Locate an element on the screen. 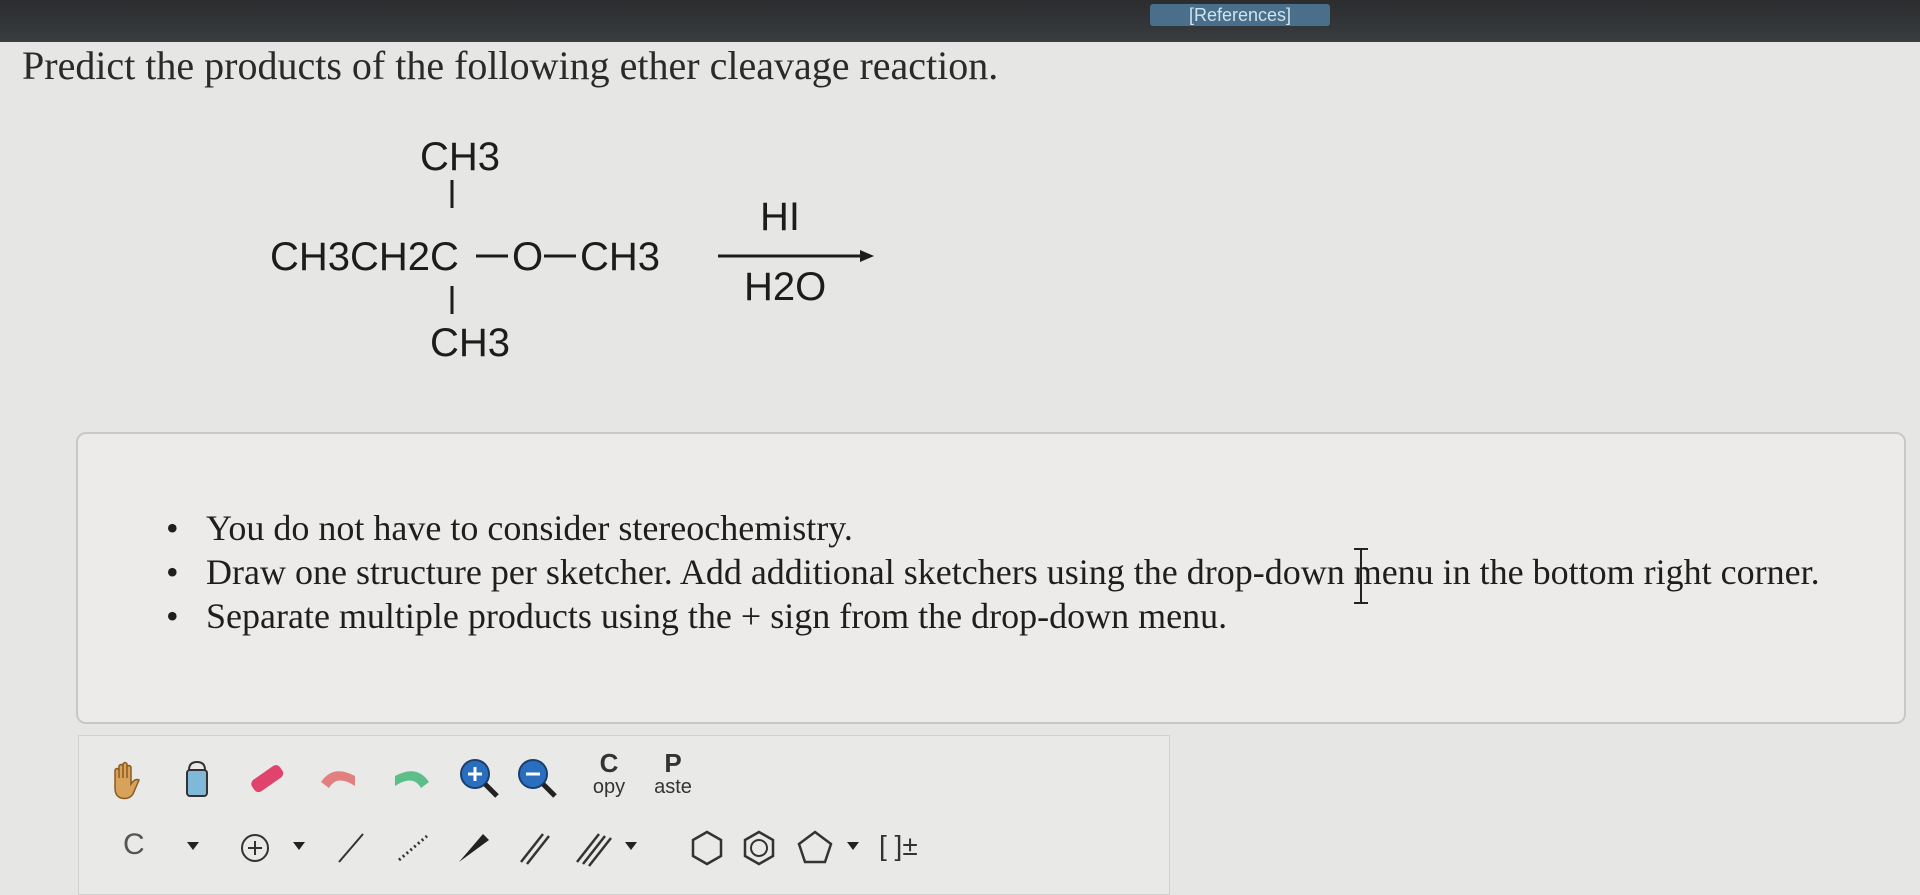 Image resolution: width=1920 pixels, height=895 pixels. cyclohexane-tool is located at coordinates (707, 848).